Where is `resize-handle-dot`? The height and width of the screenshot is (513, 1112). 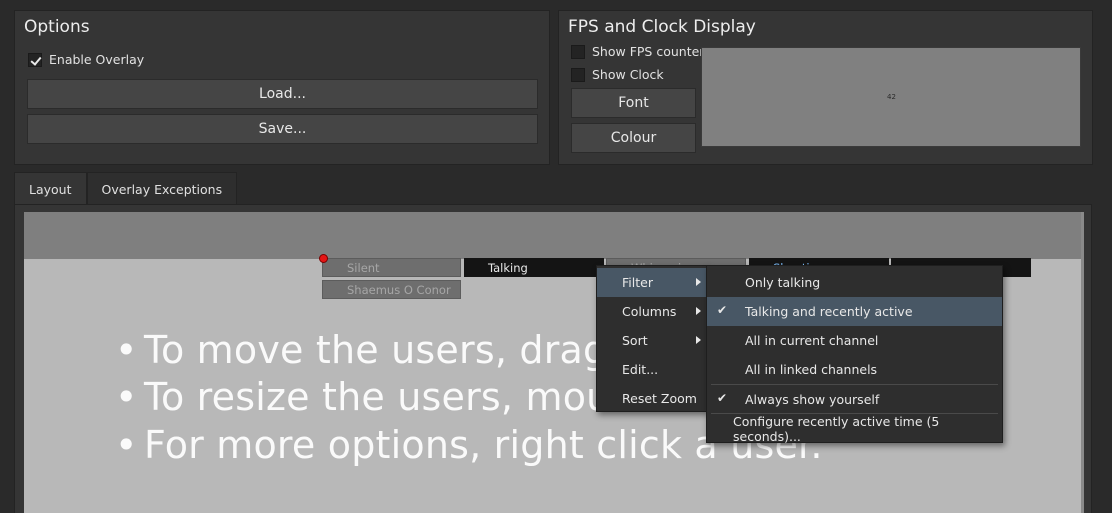
resize-handle-dot is located at coordinates (323, 258).